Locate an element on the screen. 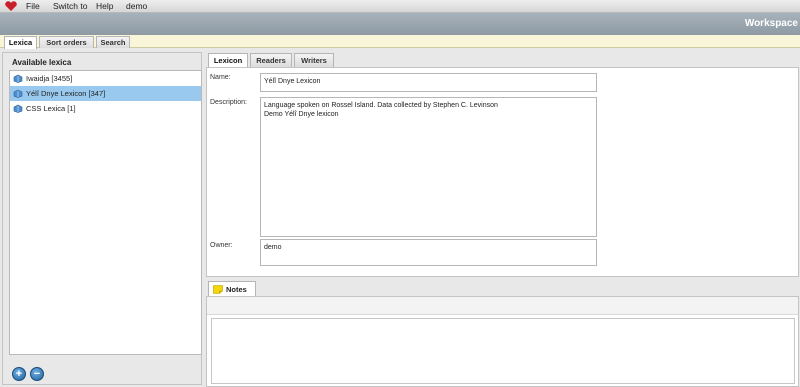 The image size is (800, 387). list-item: Iwaidja [3455] is located at coordinates (105, 78).